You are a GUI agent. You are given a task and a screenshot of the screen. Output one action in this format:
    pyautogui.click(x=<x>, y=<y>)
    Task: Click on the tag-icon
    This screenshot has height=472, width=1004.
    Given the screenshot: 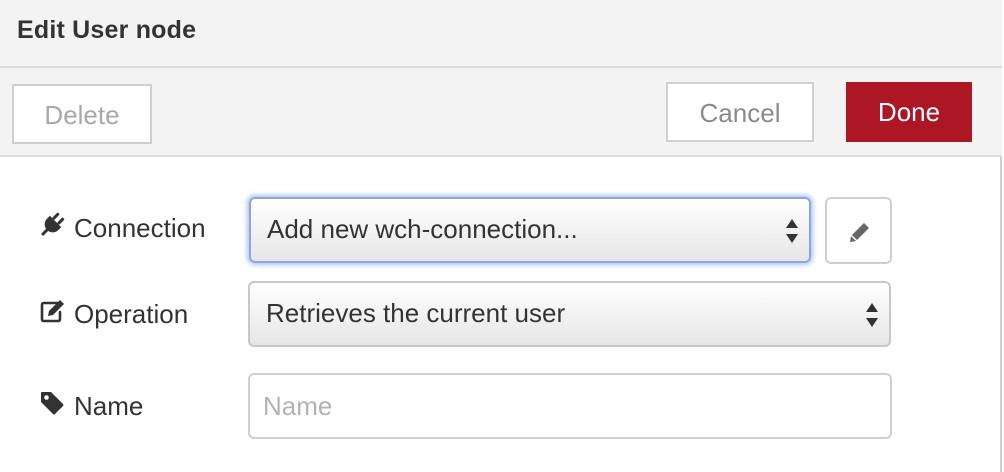 What is the action you would take?
    pyautogui.click(x=52, y=403)
    